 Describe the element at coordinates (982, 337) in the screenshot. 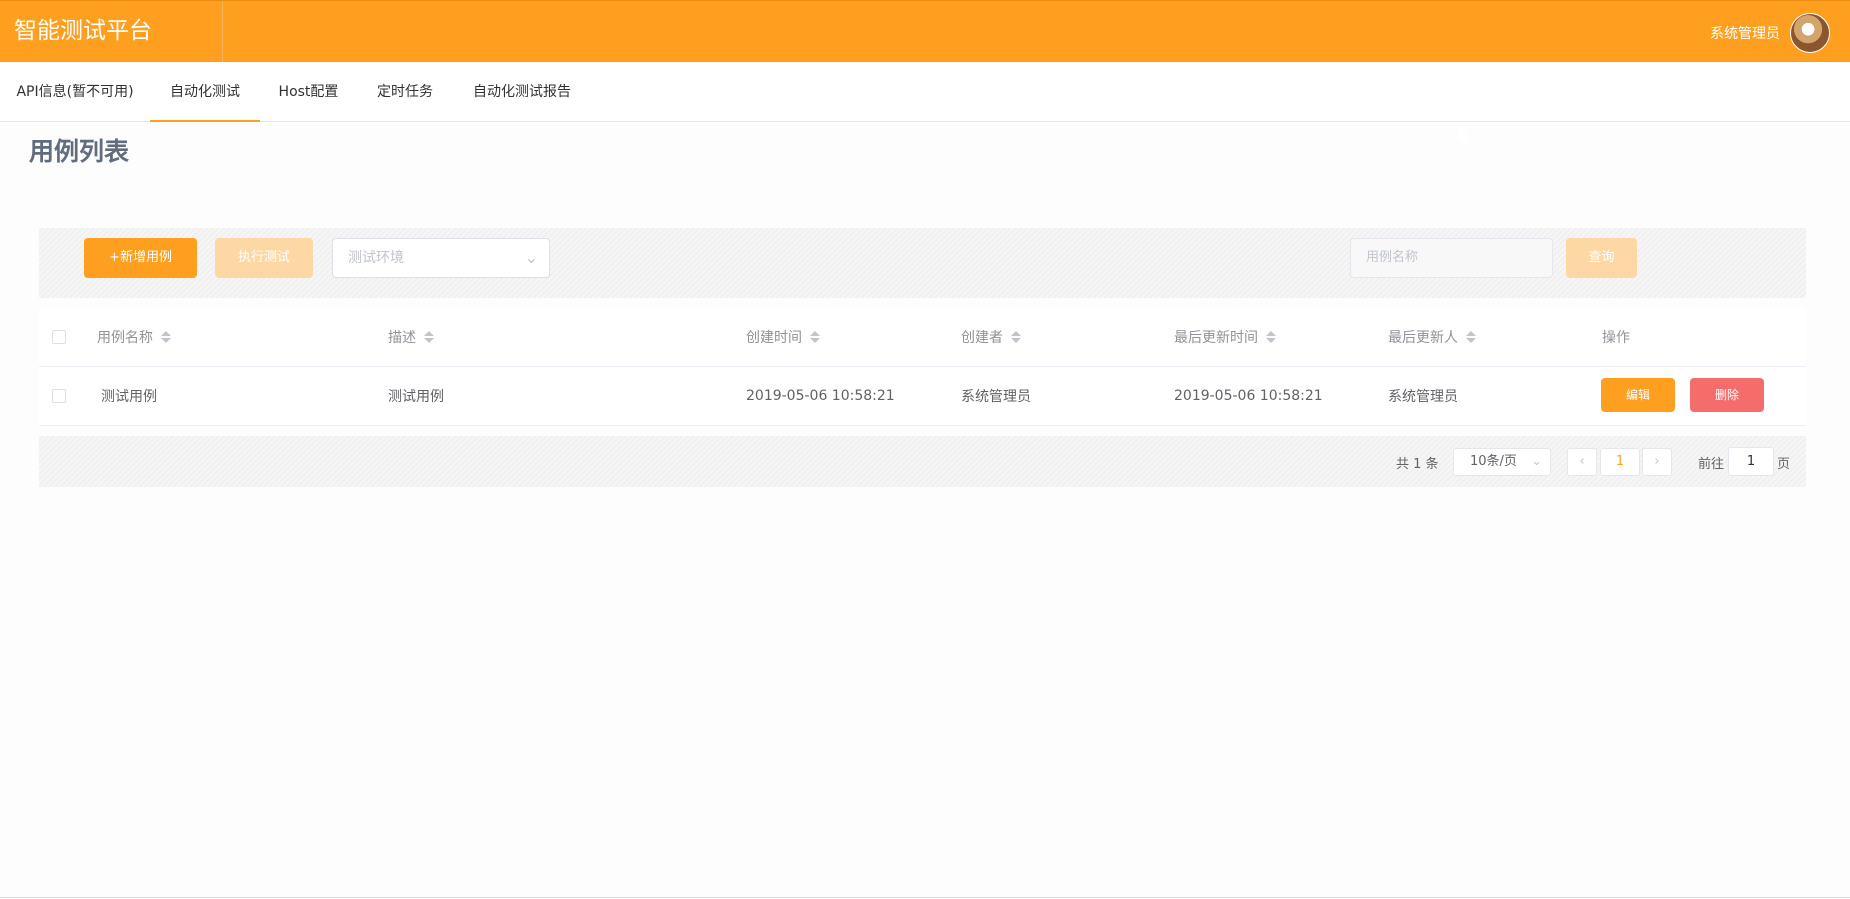

I see `column-label-creator: 创建者` at that location.